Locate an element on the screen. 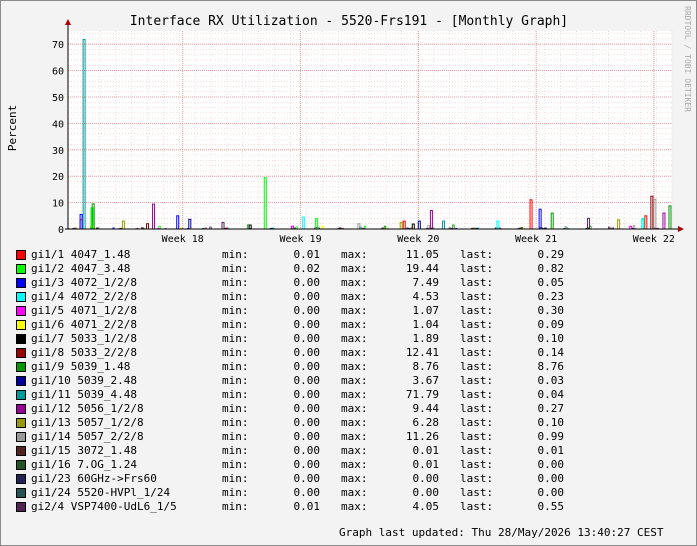  x-tick-label: Week 19 is located at coordinates (300, 239).